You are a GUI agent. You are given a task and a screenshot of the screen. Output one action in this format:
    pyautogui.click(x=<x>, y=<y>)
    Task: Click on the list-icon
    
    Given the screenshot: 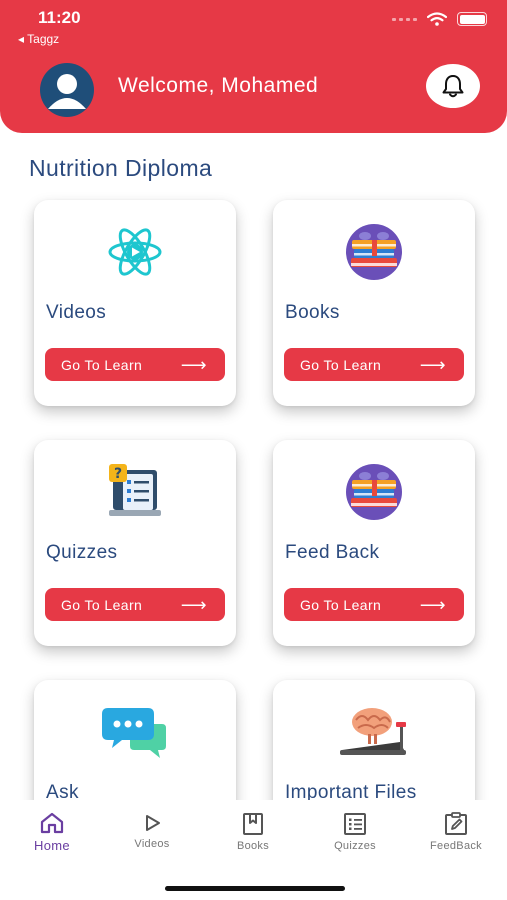 What is the action you would take?
    pyautogui.click(x=355, y=824)
    